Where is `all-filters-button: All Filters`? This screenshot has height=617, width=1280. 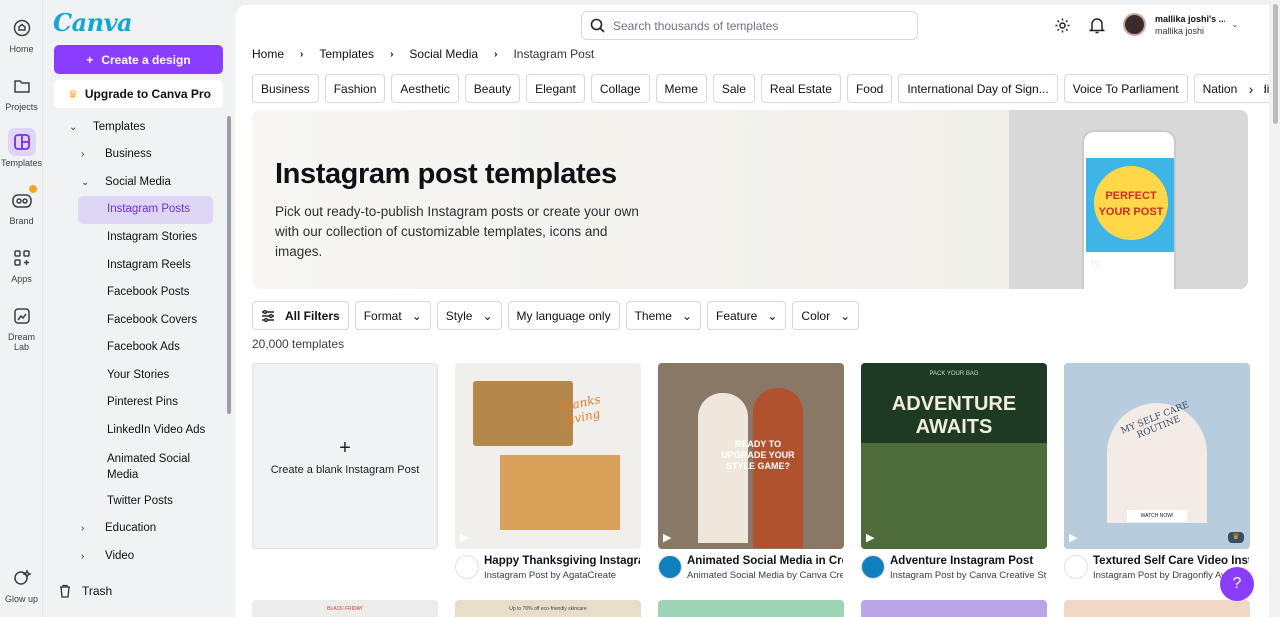 all-filters-button: All Filters is located at coordinates (300, 315).